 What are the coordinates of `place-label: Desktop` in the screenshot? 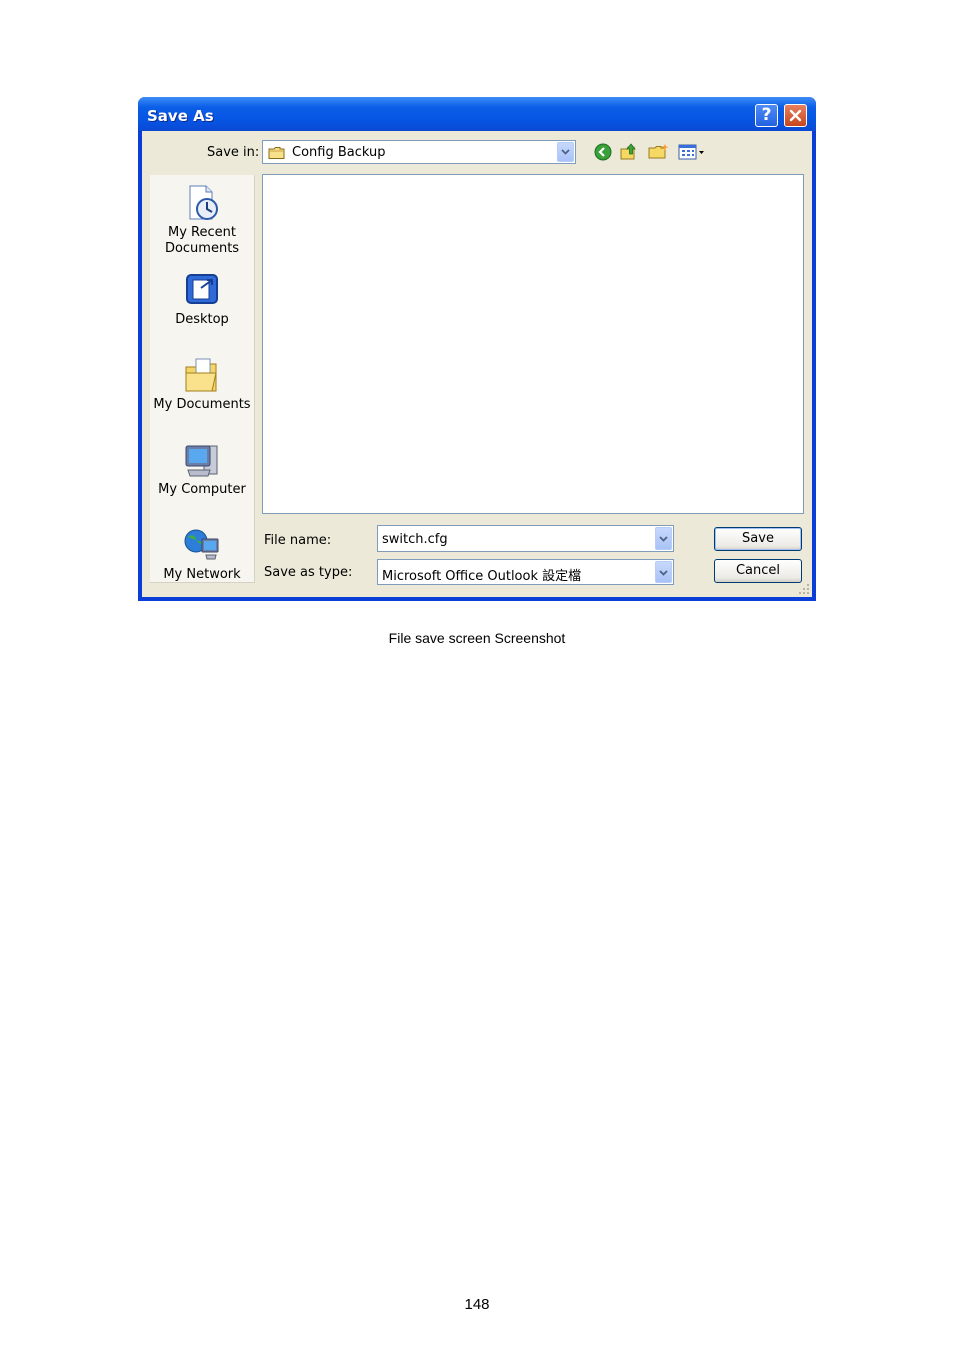 It's located at (202, 319).